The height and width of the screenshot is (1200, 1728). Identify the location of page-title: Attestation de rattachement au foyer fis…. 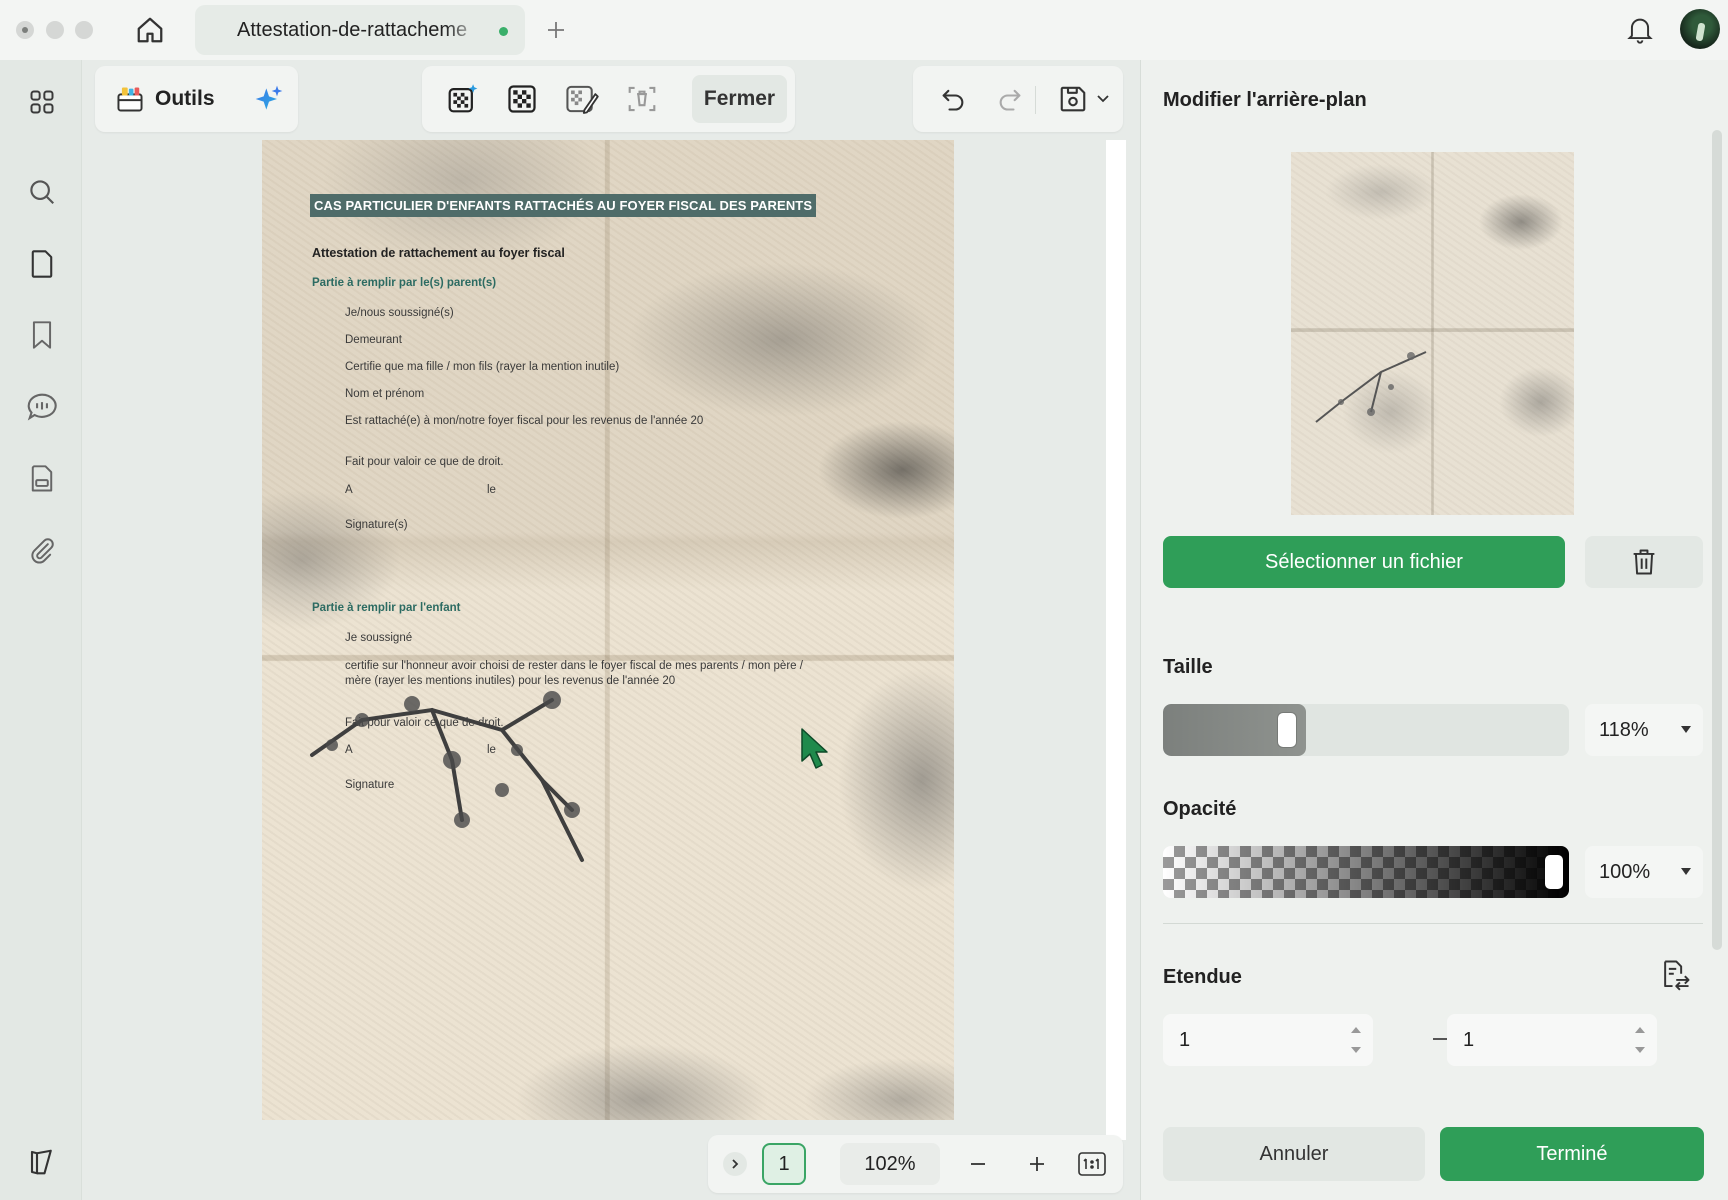
(438, 253).